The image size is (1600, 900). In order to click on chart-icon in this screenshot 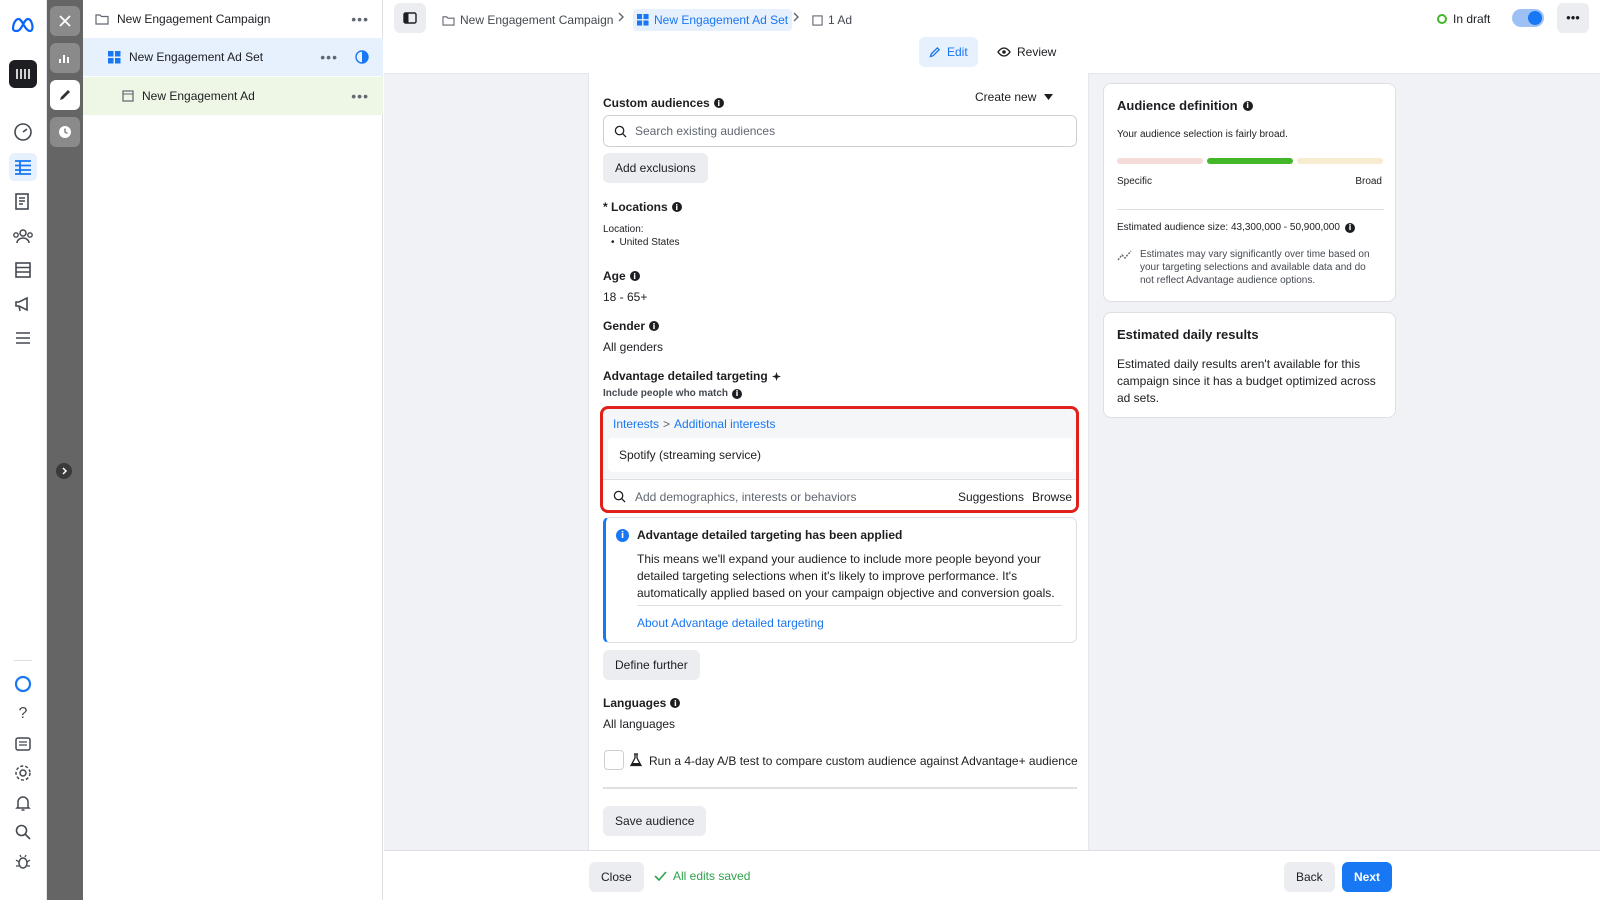, I will do `click(65, 58)`.